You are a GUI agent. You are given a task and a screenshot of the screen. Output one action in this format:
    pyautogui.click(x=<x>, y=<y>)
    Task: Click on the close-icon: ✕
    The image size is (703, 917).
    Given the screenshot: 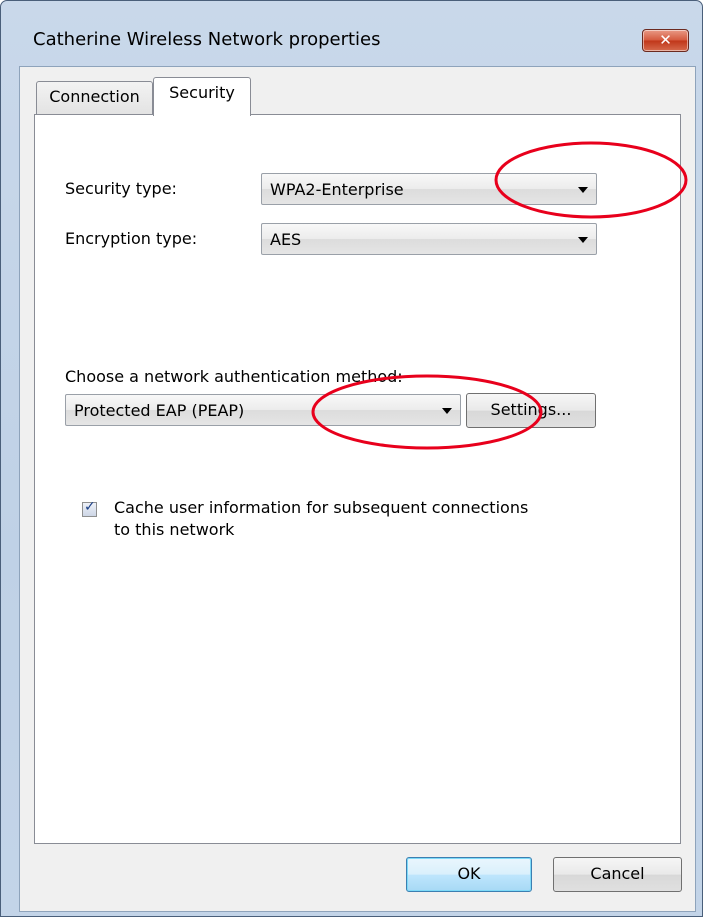 What is the action you would take?
    pyautogui.click(x=665, y=40)
    